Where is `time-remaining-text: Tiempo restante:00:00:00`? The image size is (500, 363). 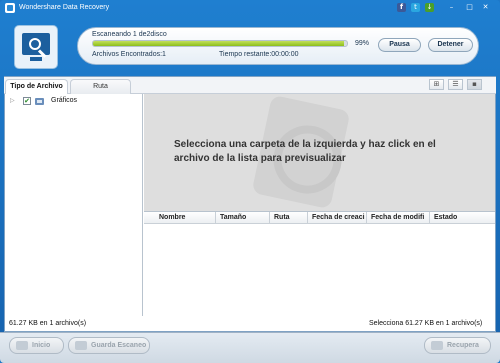 time-remaining-text: Tiempo restante:00:00:00 is located at coordinates (259, 54).